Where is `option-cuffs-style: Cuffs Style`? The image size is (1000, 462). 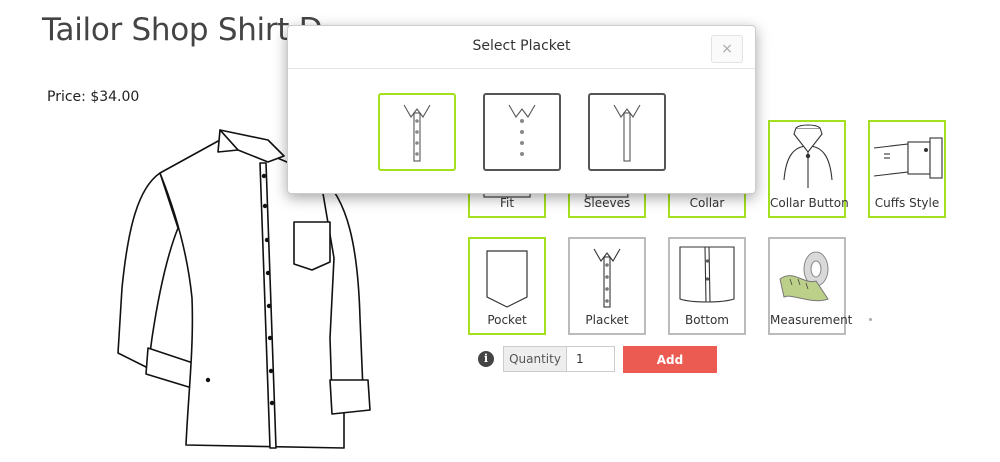
option-cuffs-style: Cuffs Style is located at coordinates (907, 169).